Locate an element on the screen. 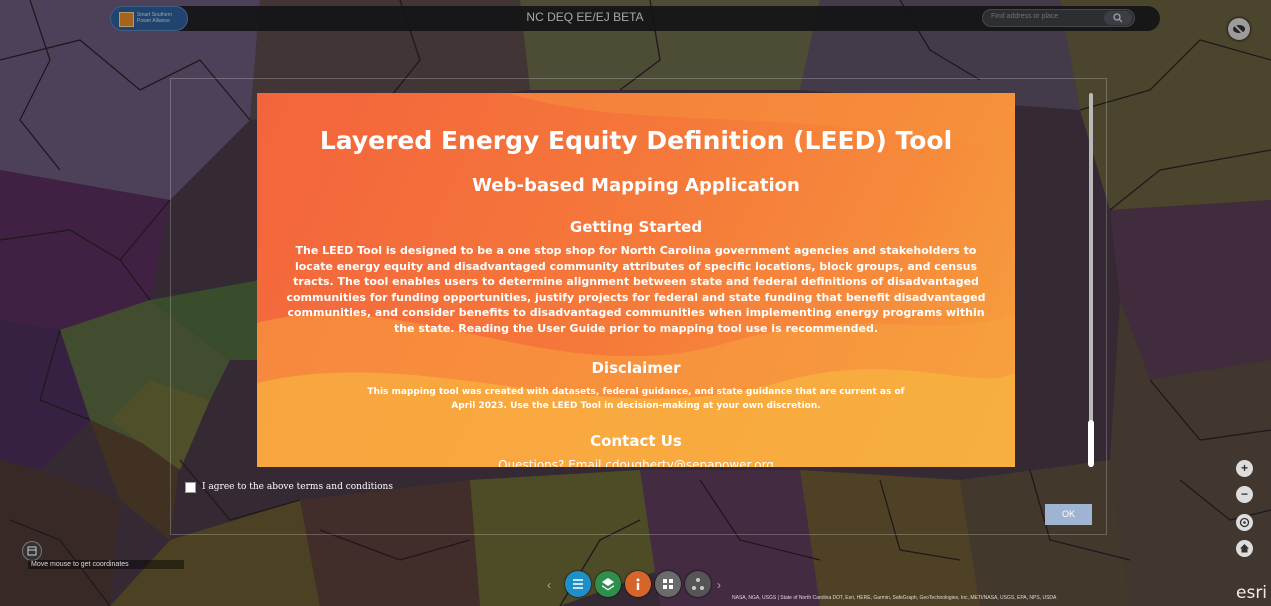  contact-heading: Contact Us is located at coordinates (636, 441).